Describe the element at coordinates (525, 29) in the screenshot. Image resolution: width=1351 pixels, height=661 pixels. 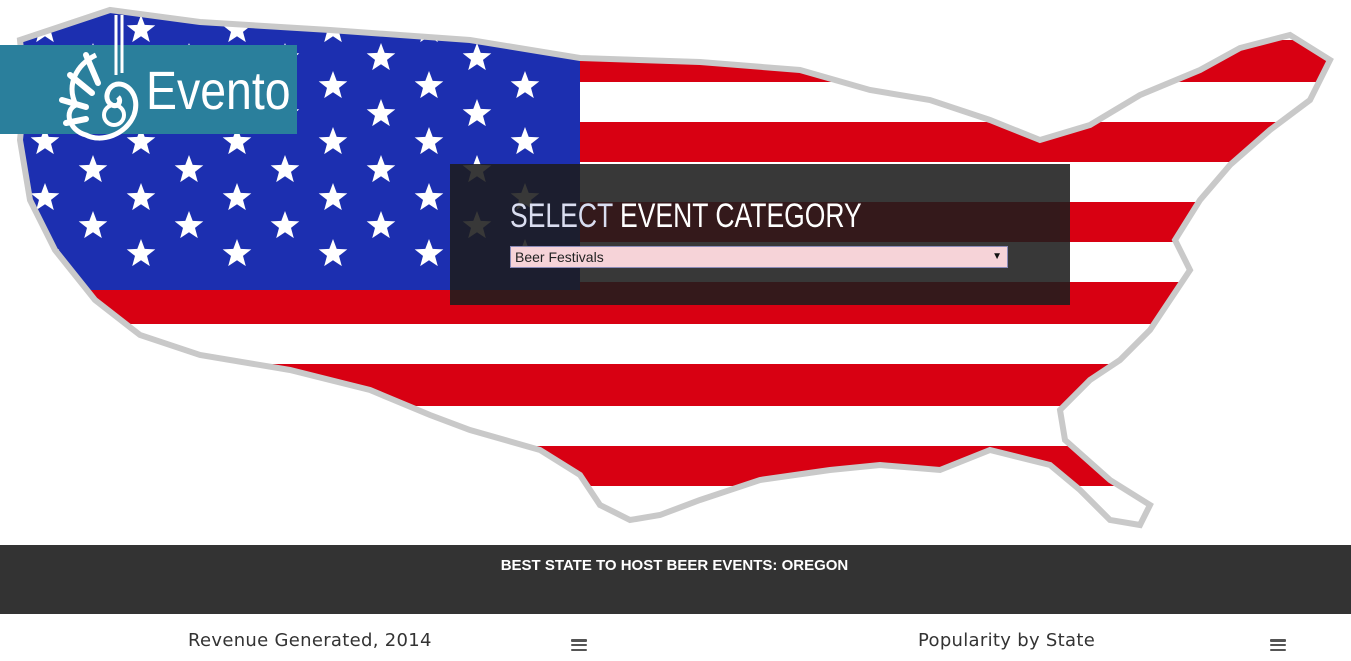
I see `flag-star` at that location.